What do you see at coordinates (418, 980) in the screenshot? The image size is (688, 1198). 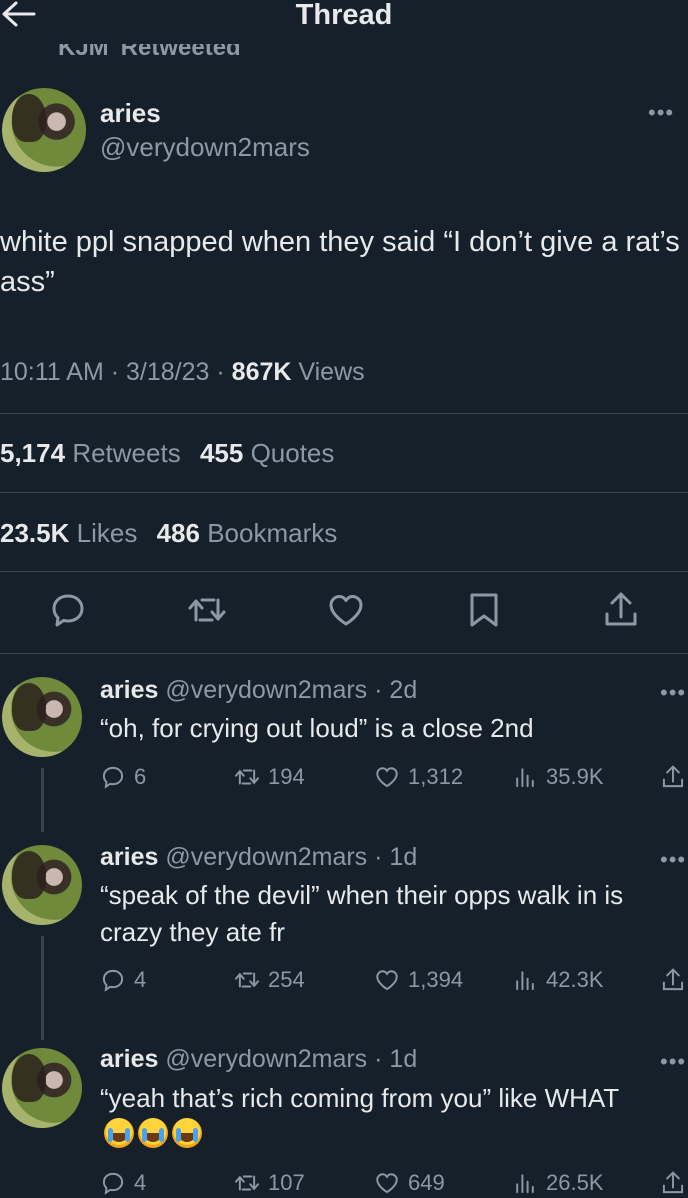 I see `like-button: 1,394` at bounding box center [418, 980].